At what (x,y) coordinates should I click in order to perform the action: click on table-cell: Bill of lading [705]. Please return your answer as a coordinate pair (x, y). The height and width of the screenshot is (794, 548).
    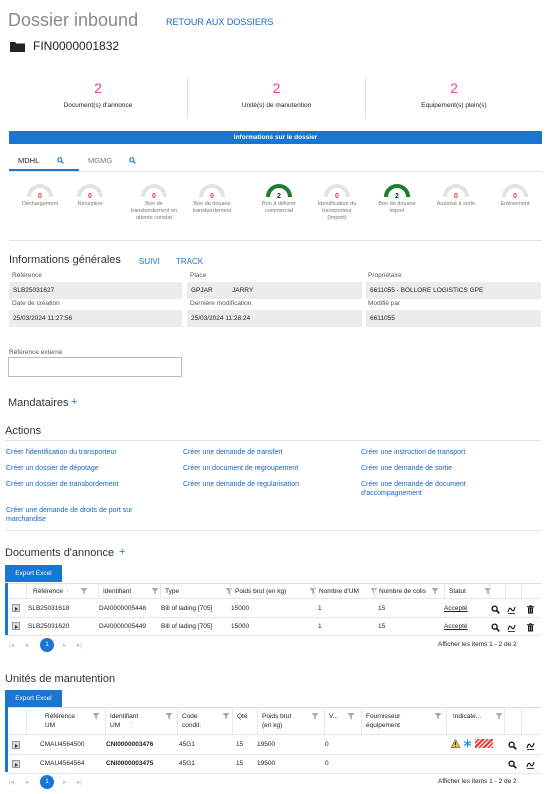
    Looking at the image, I should click on (187, 608).